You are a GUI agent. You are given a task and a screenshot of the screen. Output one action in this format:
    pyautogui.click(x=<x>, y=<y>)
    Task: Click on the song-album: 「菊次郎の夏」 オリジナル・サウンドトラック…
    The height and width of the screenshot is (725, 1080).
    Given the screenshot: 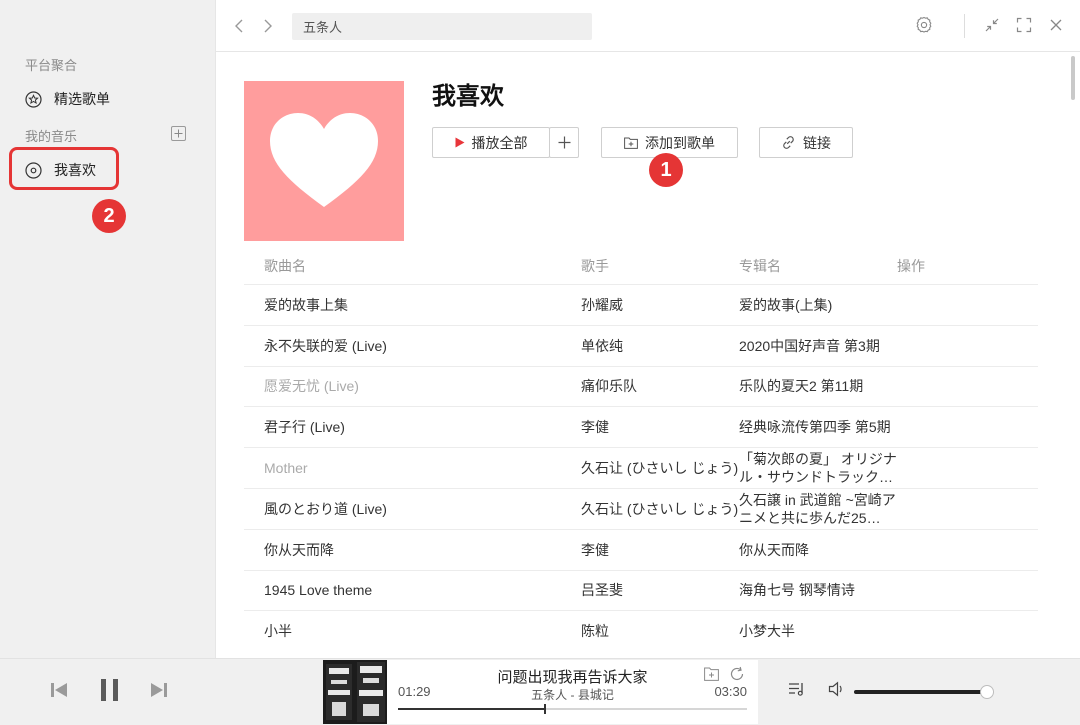 What is the action you would take?
    pyautogui.click(x=818, y=468)
    